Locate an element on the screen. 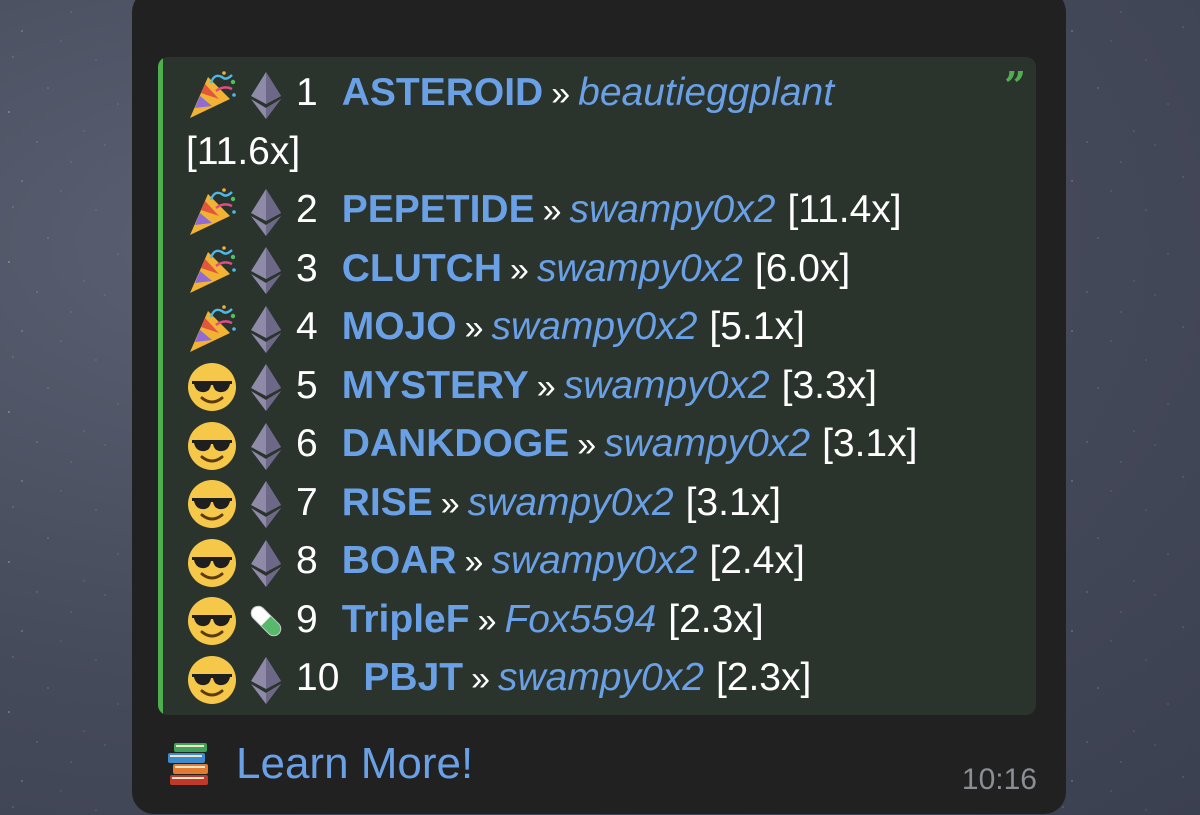 The width and height of the screenshot is (1200, 815). multiplier: [2.4x] is located at coordinates (757, 560).